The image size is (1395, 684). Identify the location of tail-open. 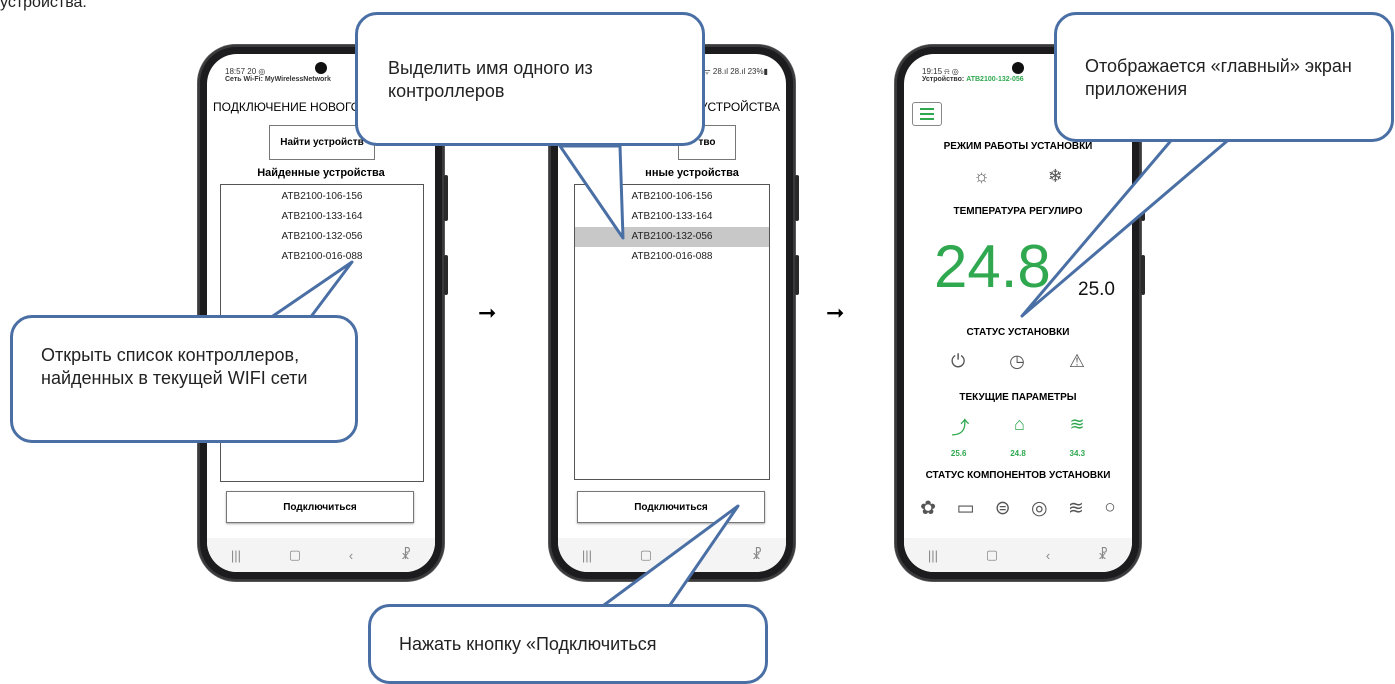
(311, 290).